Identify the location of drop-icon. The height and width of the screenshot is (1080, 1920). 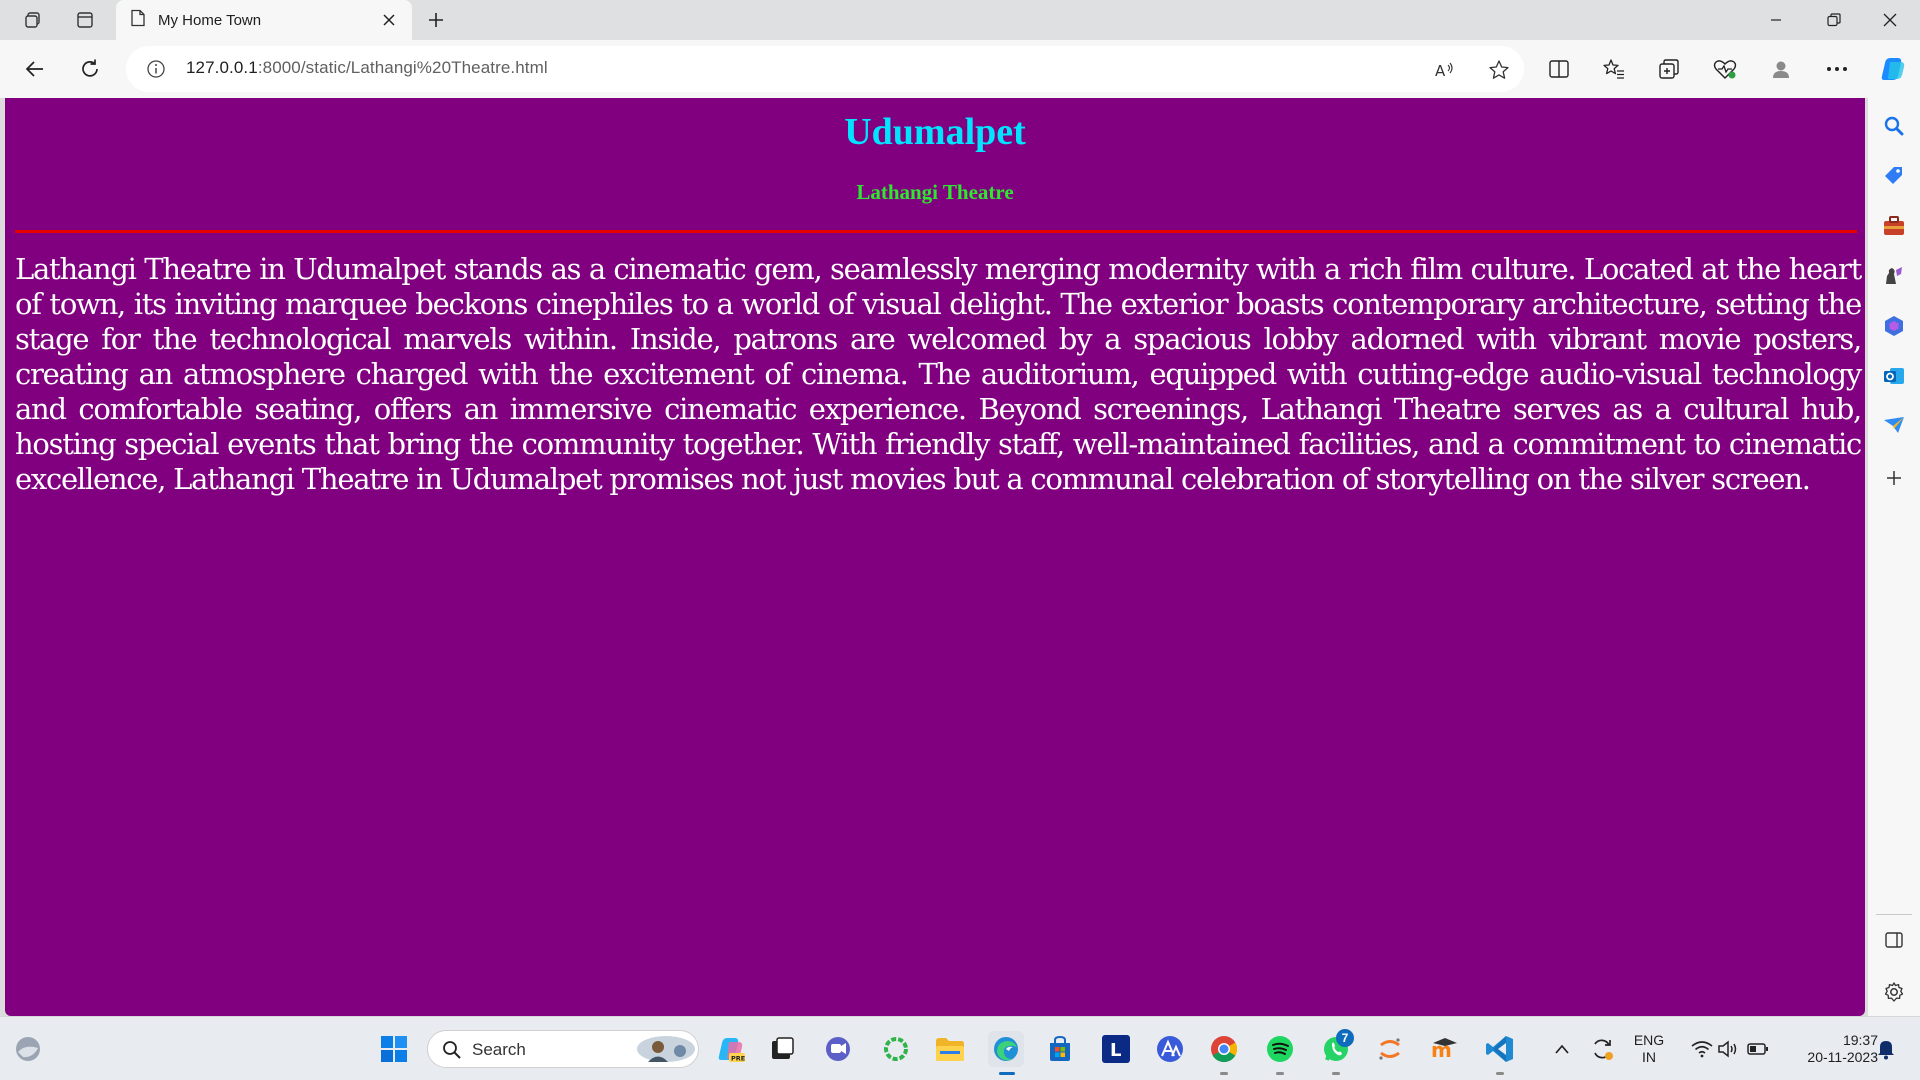
(1894, 426).